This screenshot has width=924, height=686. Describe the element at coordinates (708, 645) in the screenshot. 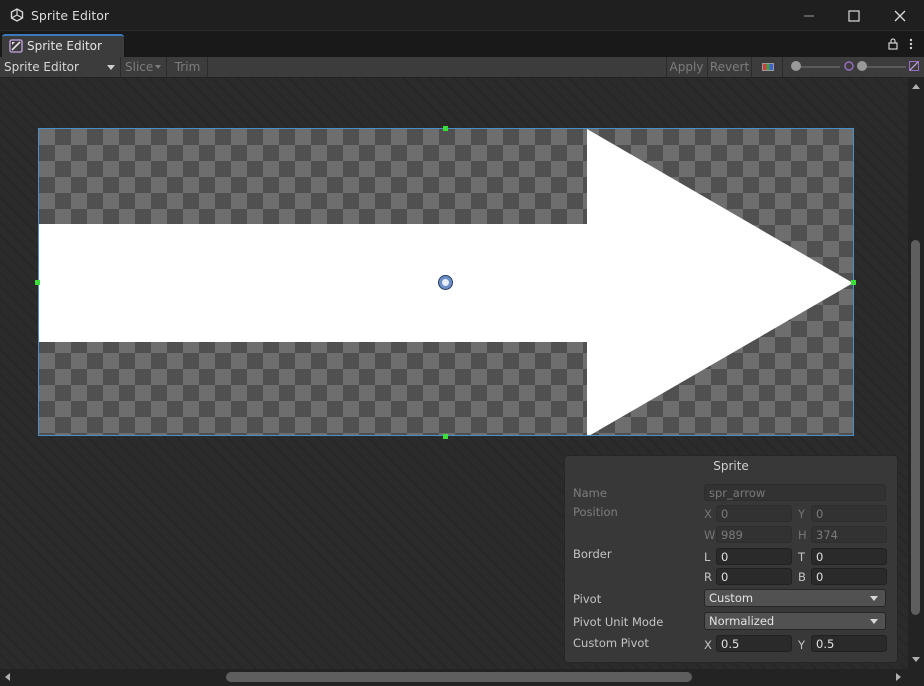

I see `custom-pivot-x-label: X` at that location.